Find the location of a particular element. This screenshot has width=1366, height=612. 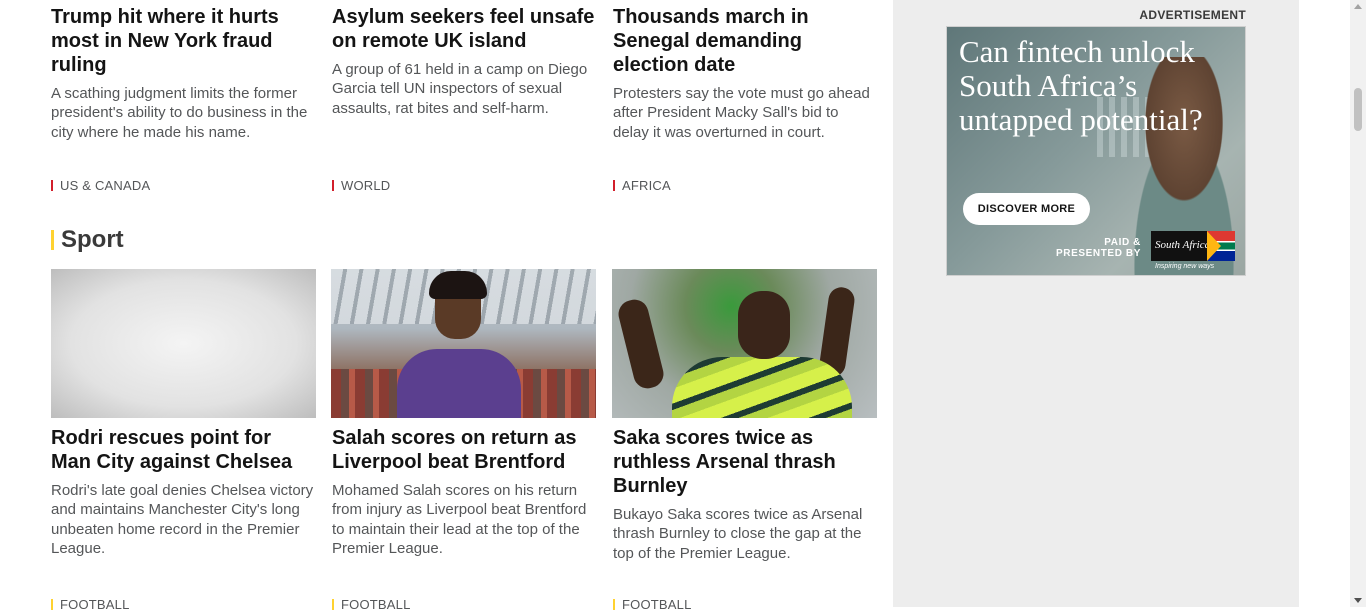

section-title-sport: Sport is located at coordinates (87, 240).